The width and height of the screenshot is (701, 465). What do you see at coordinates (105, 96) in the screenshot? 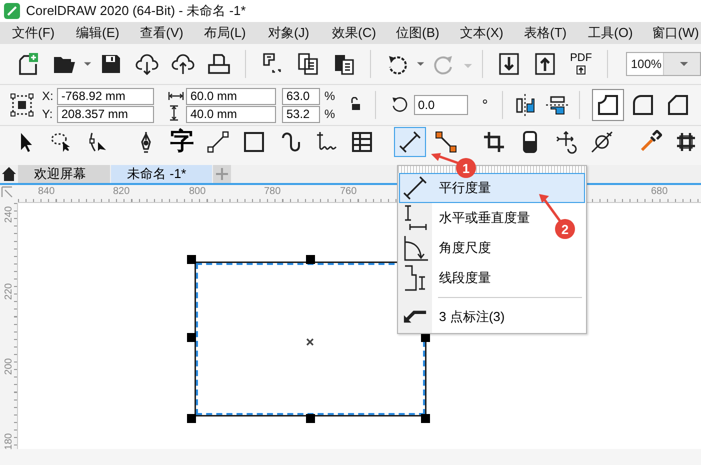
I see `x-position-field: -768.92 mm` at bounding box center [105, 96].